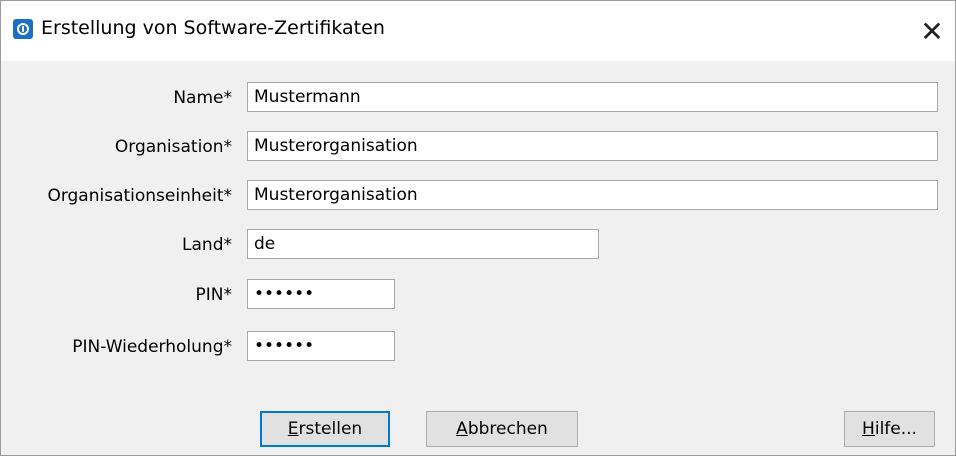 Image resolution: width=956 pixels, height=456 pixels. I want to click on organisation-input: Musterorganisation, so click(592, 146).